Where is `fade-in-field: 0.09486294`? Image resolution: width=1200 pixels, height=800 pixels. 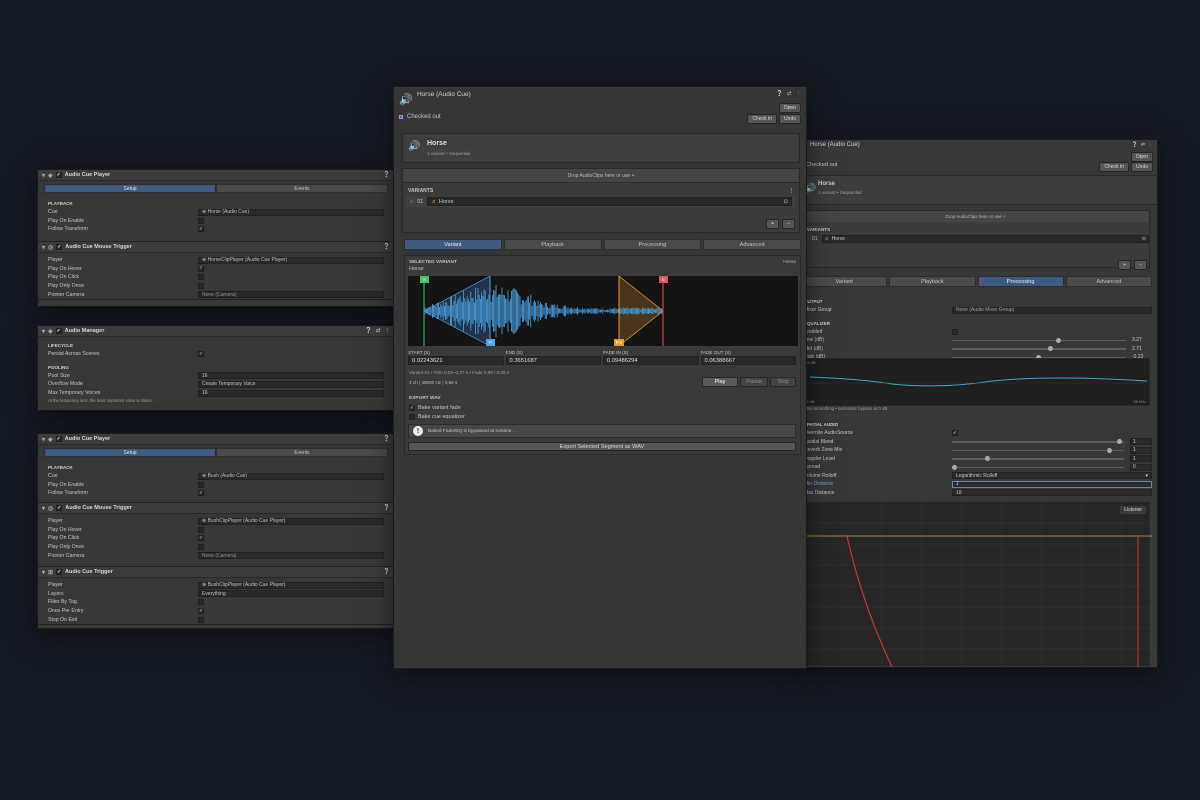
fade-in-field: 0.09486294 is located at coordinates (651, 360).